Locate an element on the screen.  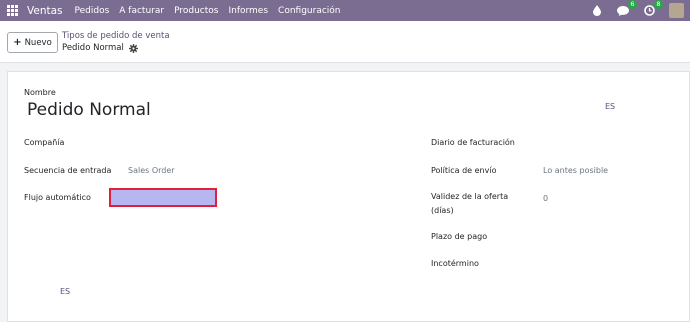
menu-informes: Informes is located at coordinates (248, 11).